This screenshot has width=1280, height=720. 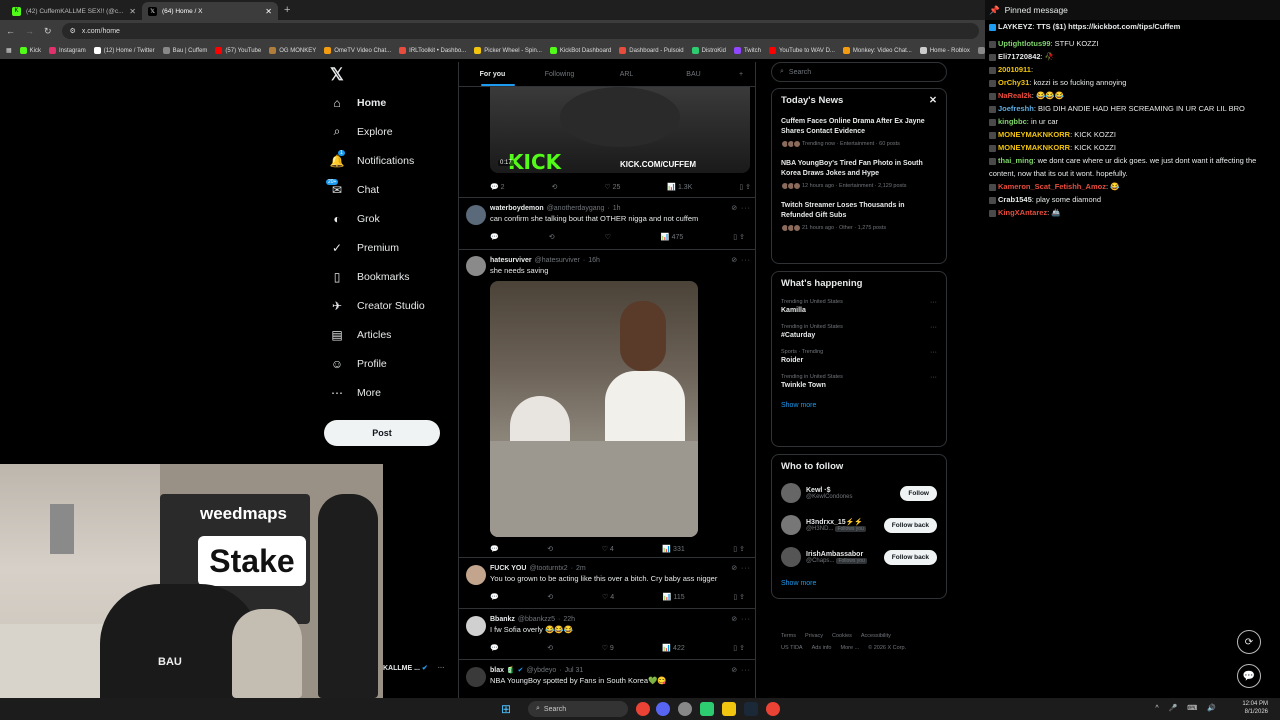 I want to click on author-name: FUCK YOU, so click(x=508, y=568).